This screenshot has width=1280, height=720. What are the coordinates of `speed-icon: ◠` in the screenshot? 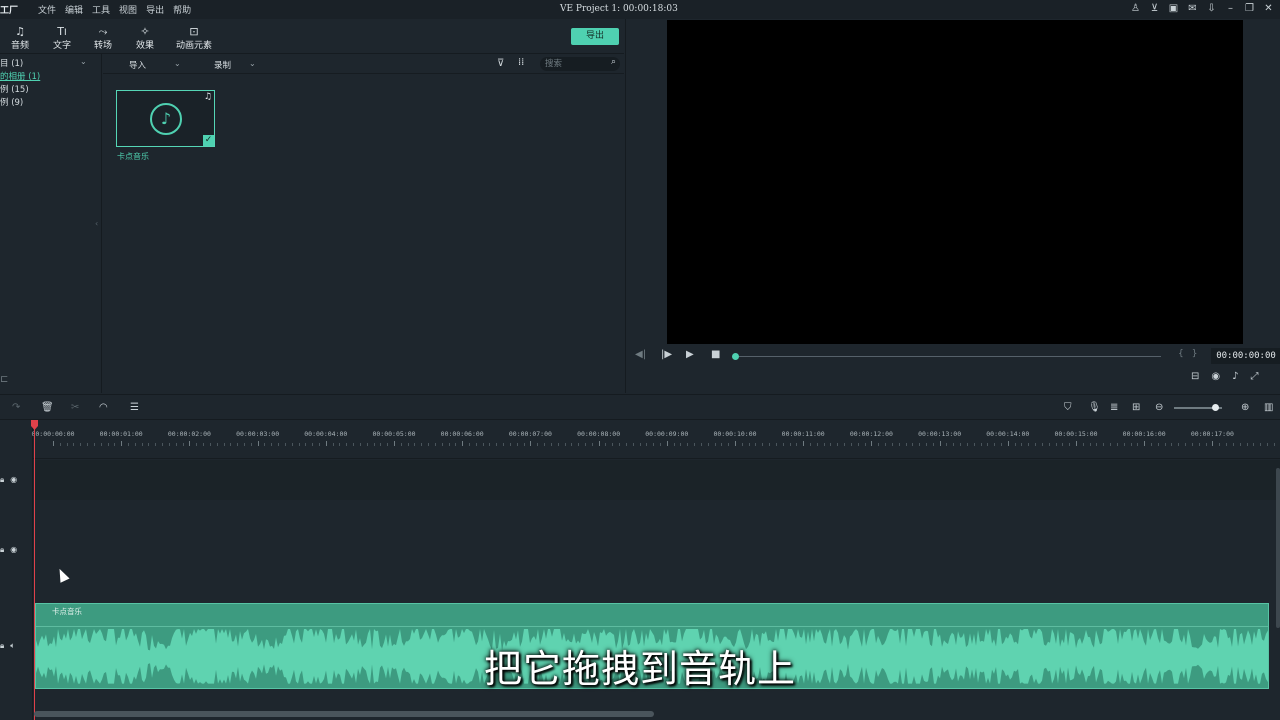 It's located at (103, 407).